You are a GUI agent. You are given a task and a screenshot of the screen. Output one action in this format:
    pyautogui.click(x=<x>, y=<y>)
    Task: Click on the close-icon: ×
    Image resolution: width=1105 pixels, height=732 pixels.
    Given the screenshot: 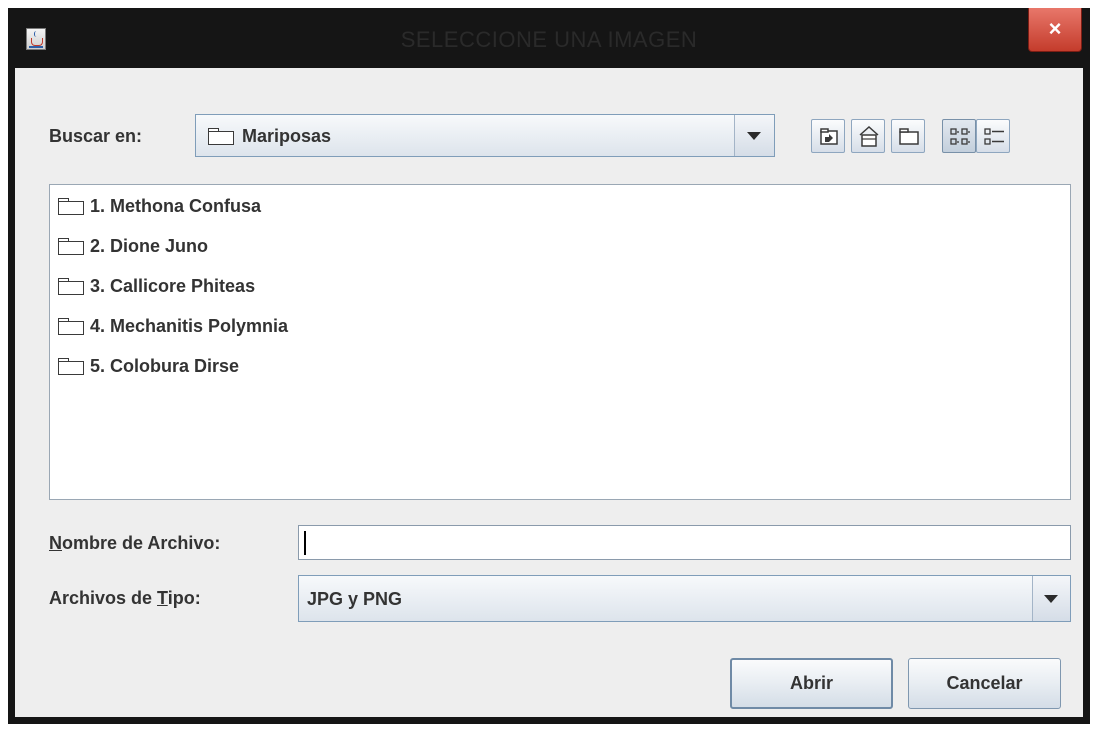 What is the action you would take?
    pyautogui.click(x=1055, y=28)
    